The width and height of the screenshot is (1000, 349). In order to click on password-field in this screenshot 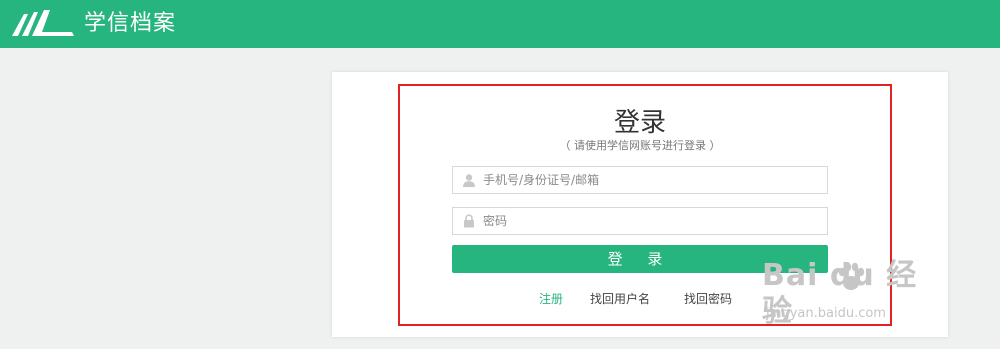, I will do `click(640, 221)`.